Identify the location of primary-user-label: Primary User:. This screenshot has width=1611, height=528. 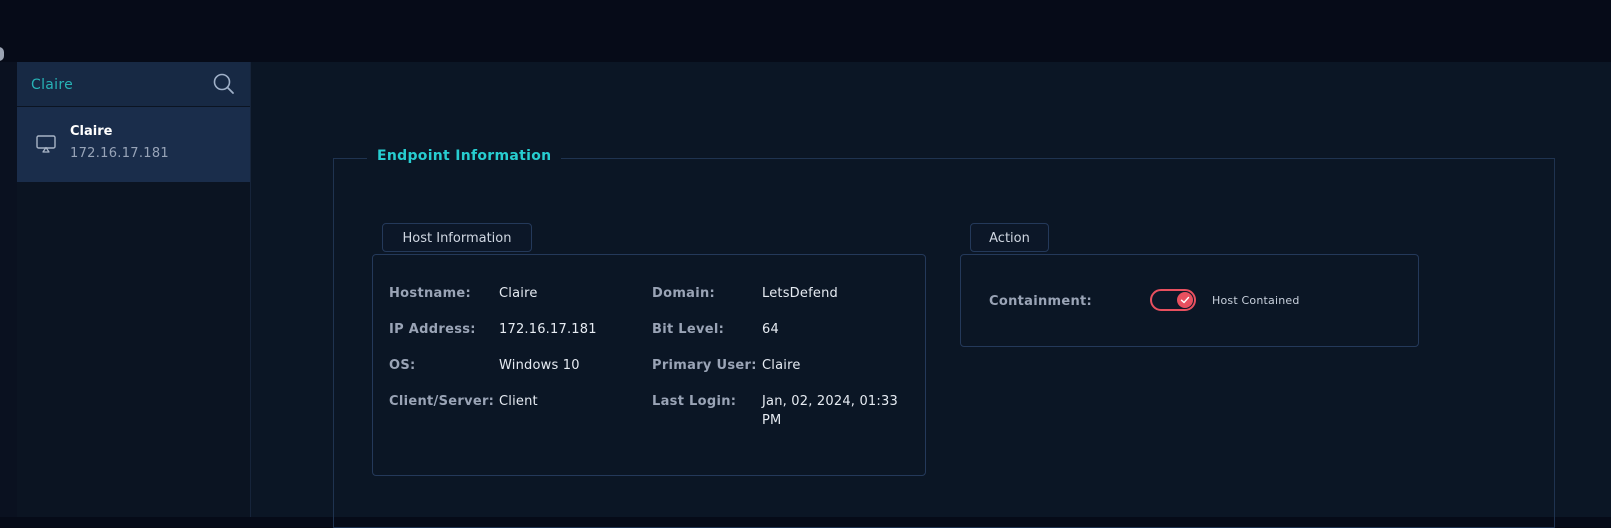
(704, 365).